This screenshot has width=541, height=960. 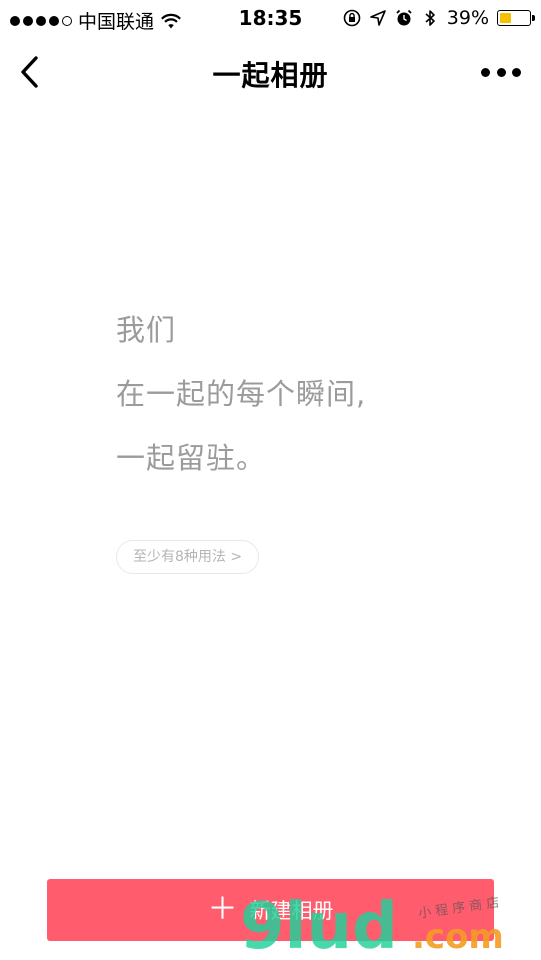 I want to click on bluetooth-icon, so click(x=430, y=18).